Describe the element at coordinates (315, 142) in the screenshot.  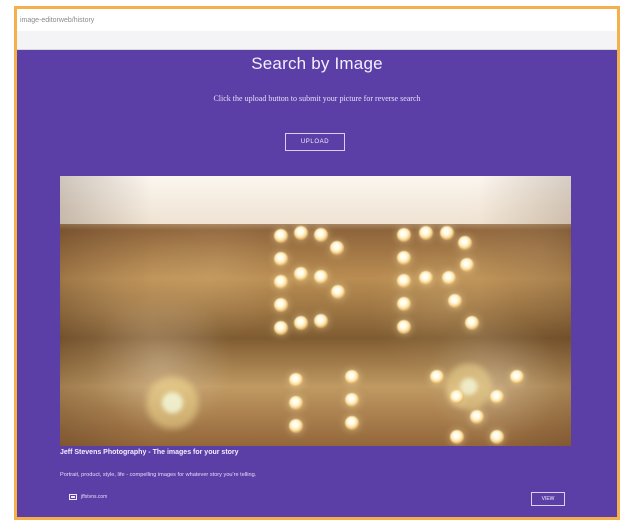
I see `upload-button: UPLOAD` at that location.